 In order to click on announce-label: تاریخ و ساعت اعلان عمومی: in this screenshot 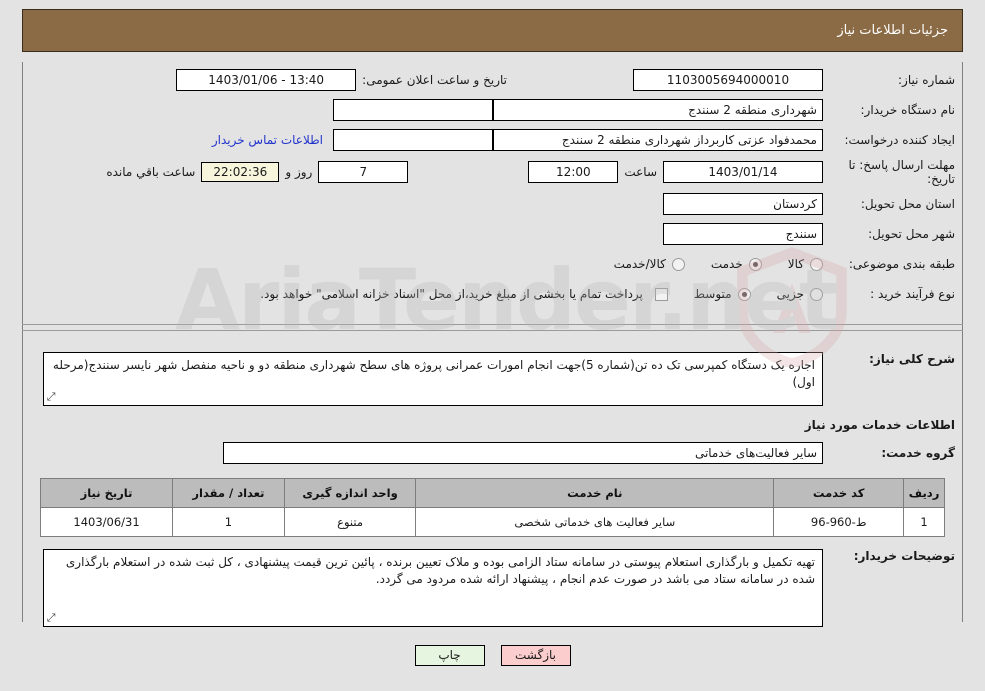, I will do `click(434, 80)`.